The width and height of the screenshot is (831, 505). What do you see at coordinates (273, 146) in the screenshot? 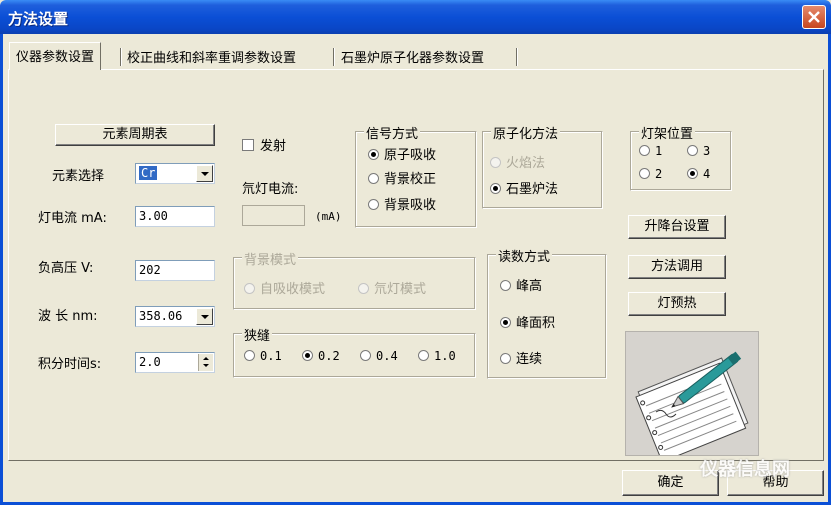
I see `emission-label: 发射` at bounding box center [273, 146].